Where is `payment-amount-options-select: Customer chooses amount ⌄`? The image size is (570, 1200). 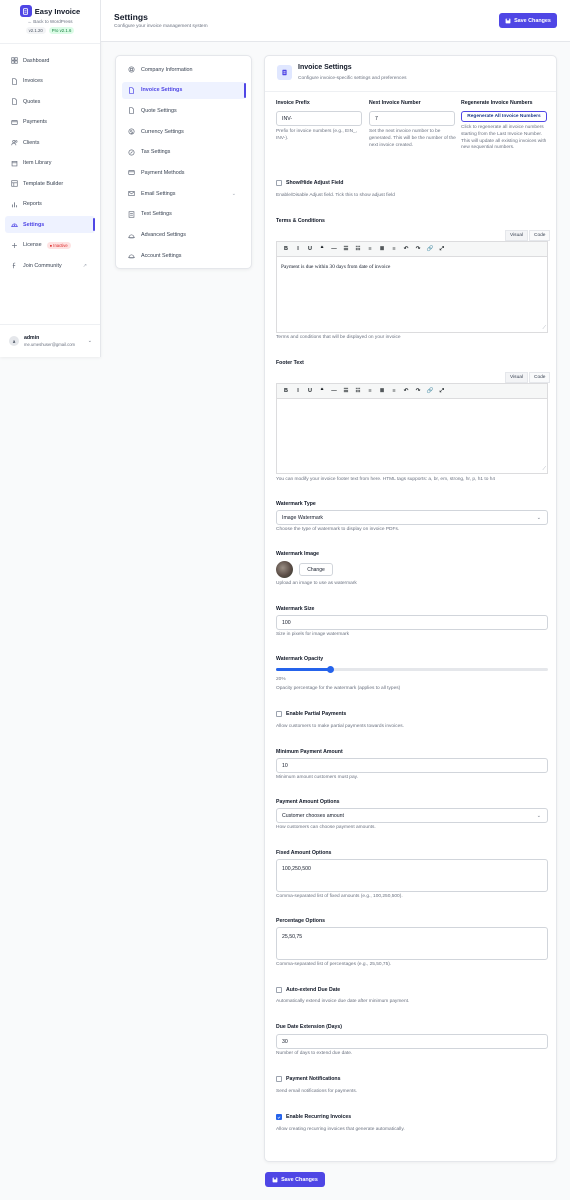
payment-amount-options-select: Customer chooses amount ⌄ is located at coordinates (412, 815).